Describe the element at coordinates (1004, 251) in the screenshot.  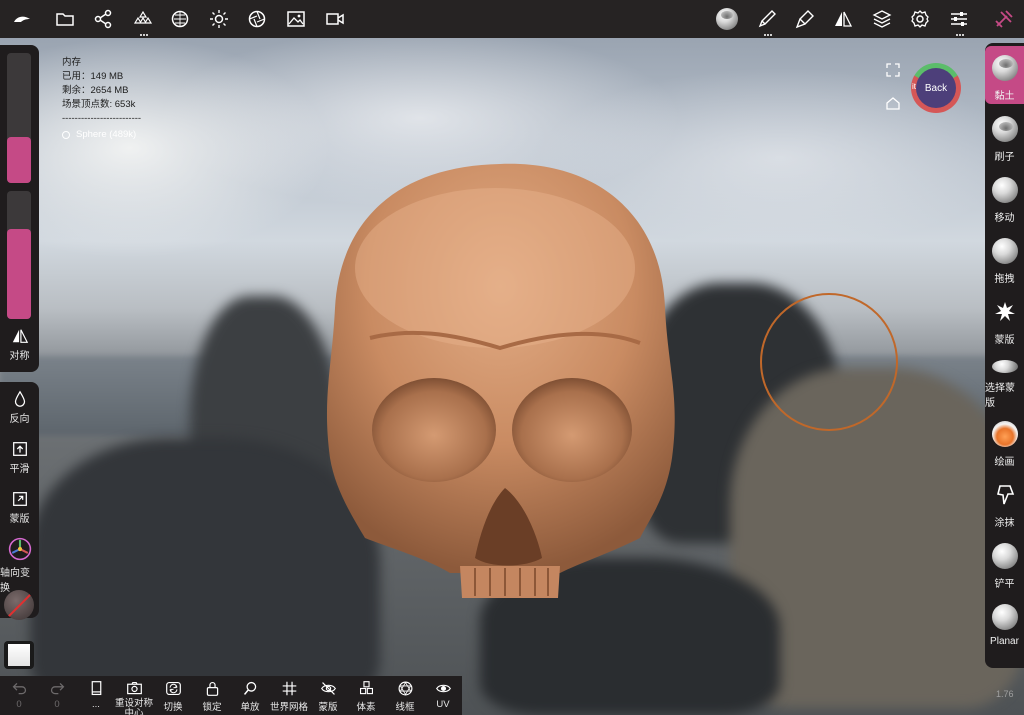
I see `drag-brush-icon` at that location.